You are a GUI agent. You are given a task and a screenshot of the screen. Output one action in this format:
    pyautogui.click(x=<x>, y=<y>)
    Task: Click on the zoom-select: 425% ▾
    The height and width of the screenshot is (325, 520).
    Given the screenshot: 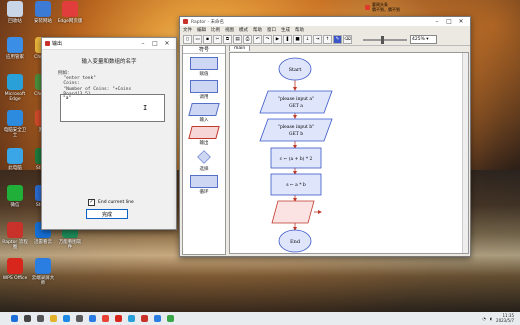 What is the action you would take?
    pyautogui.click(x=423, y=39)
    